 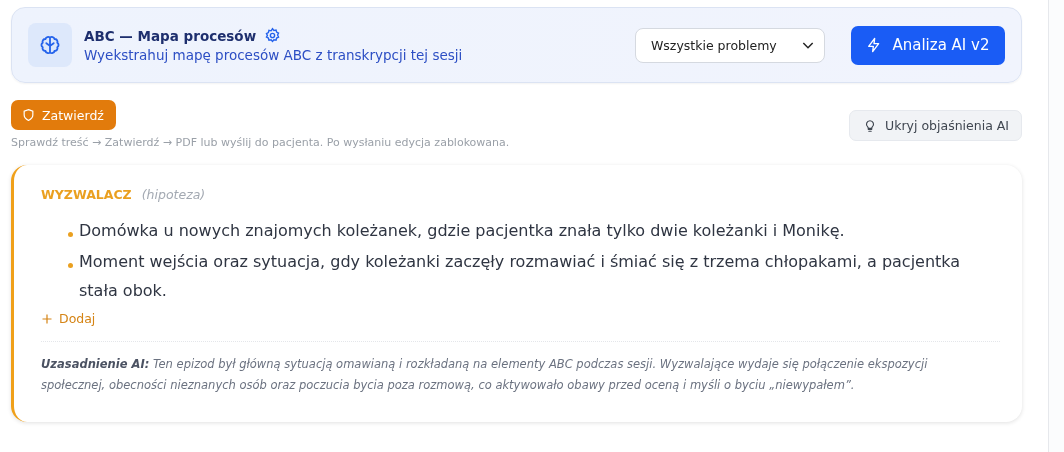 I want to click on section-title: WYZWALACZ, so click(x=86, y=194).